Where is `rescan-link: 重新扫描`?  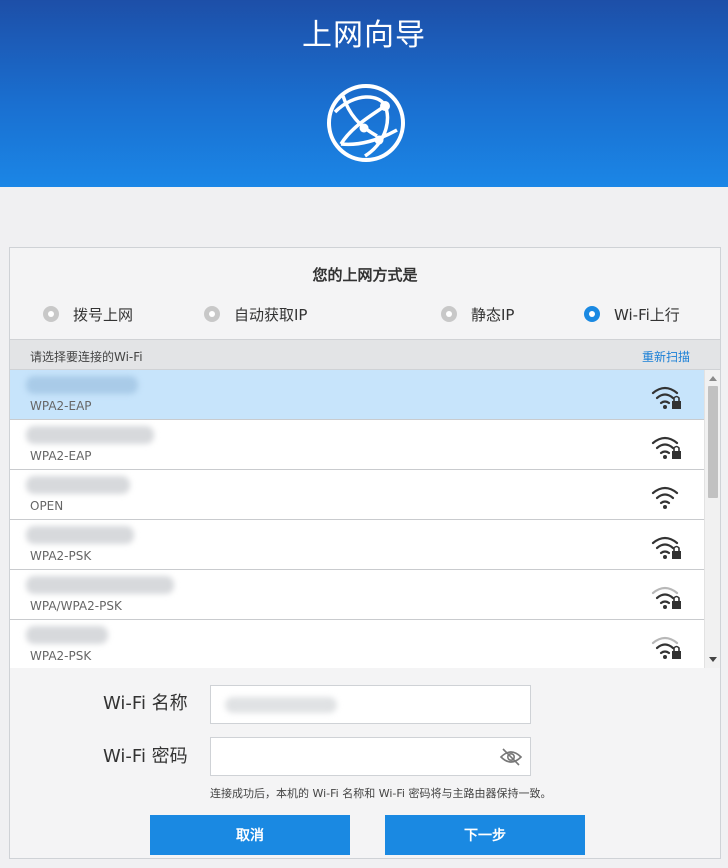
rescan-link: 重新扫描 is located at coordinates (666, 356).